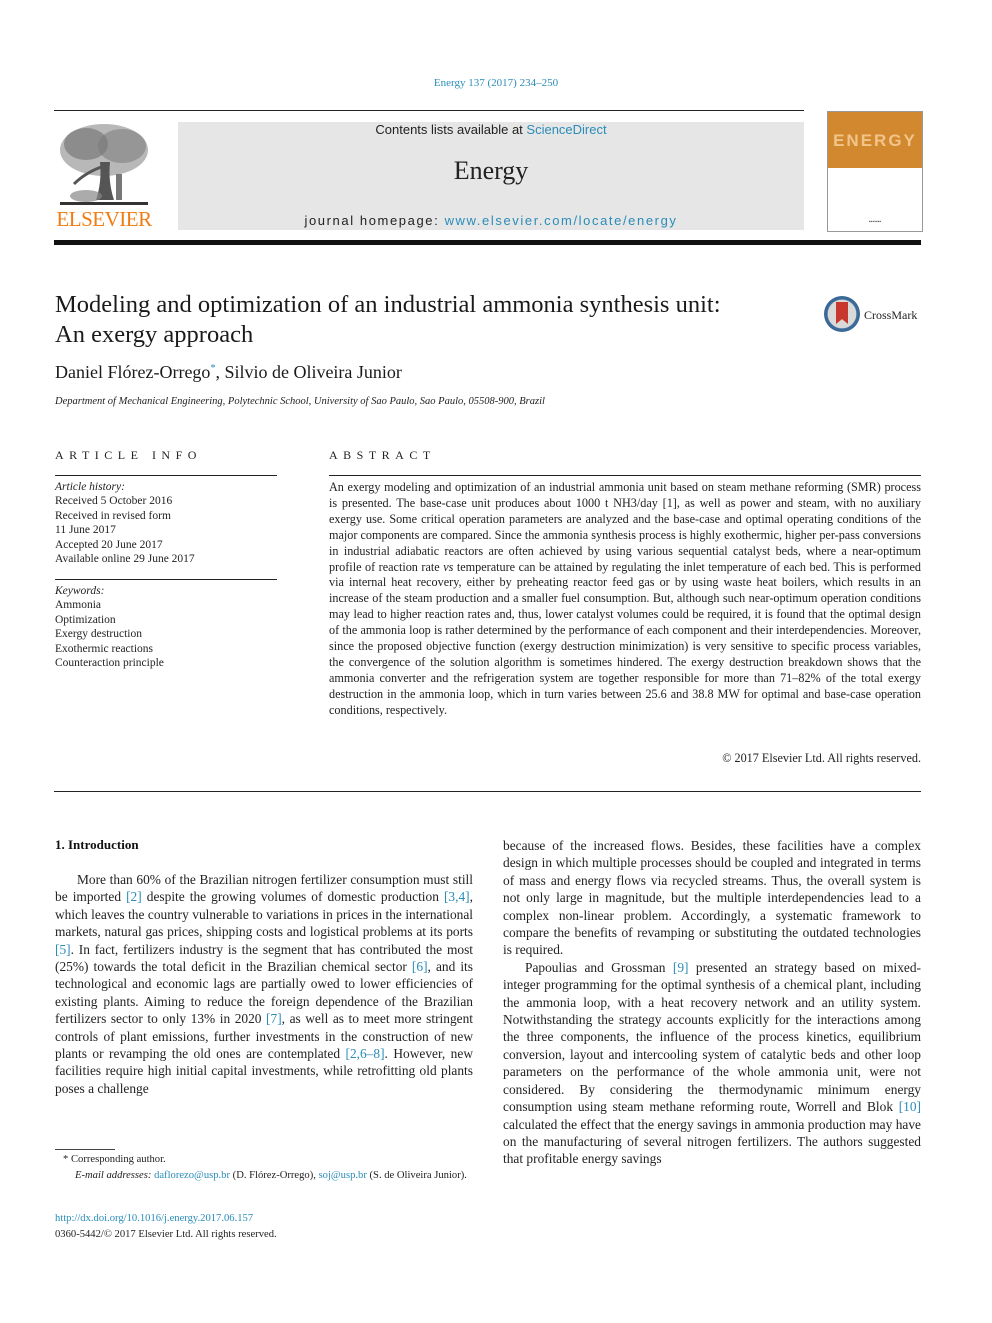 The height and width of the screenshot is (1323, 992). I want to click on citation-link: [2], so click(134, 896).